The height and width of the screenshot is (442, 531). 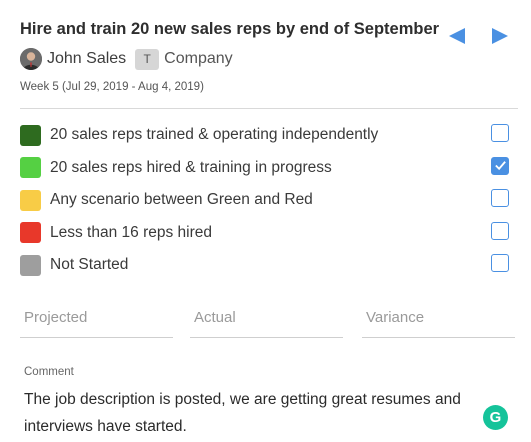 What do you see at coordinates (181, 200) in the screenshot?
I see `status-label: Any scenario between Green and Red` at bounding box center [181, 200].